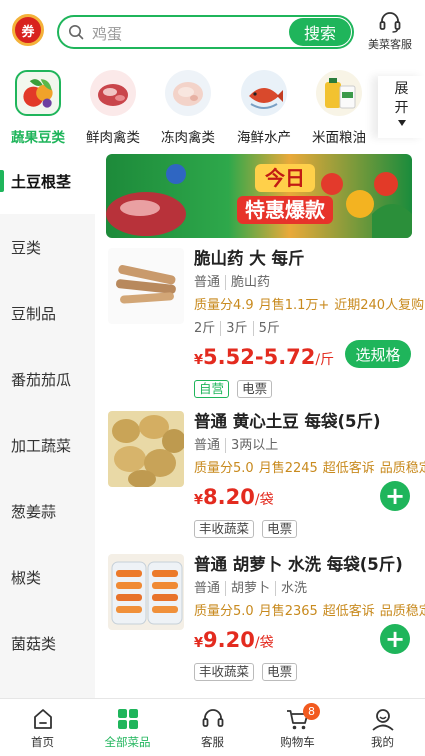  I want to click on frozen-meat-image, so click(188, 93).